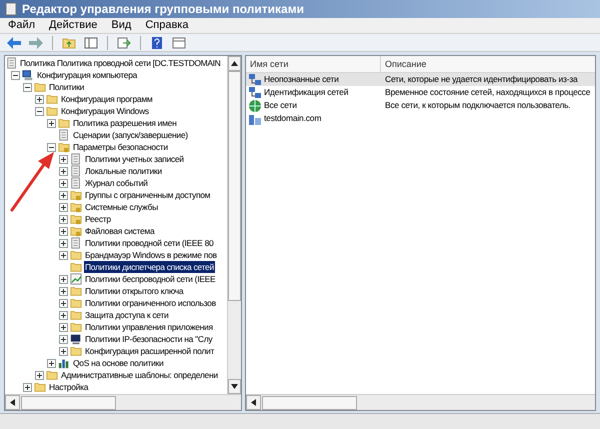  What do you see at coordinates (255, 105) in the screenshot?
I see `globe-icon` at bounding box center [255, 105].